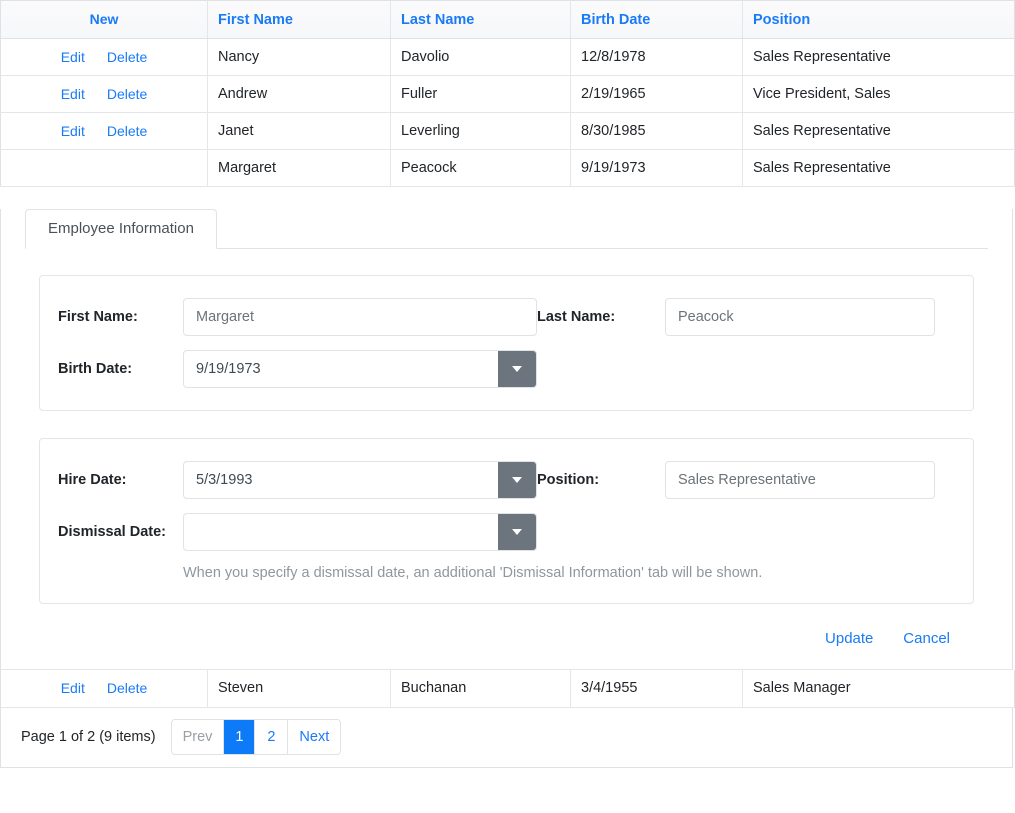 The height and width of the screenshot is (813, 1015). I want to click on cell-last-name: Leverling, so click(480, 131).